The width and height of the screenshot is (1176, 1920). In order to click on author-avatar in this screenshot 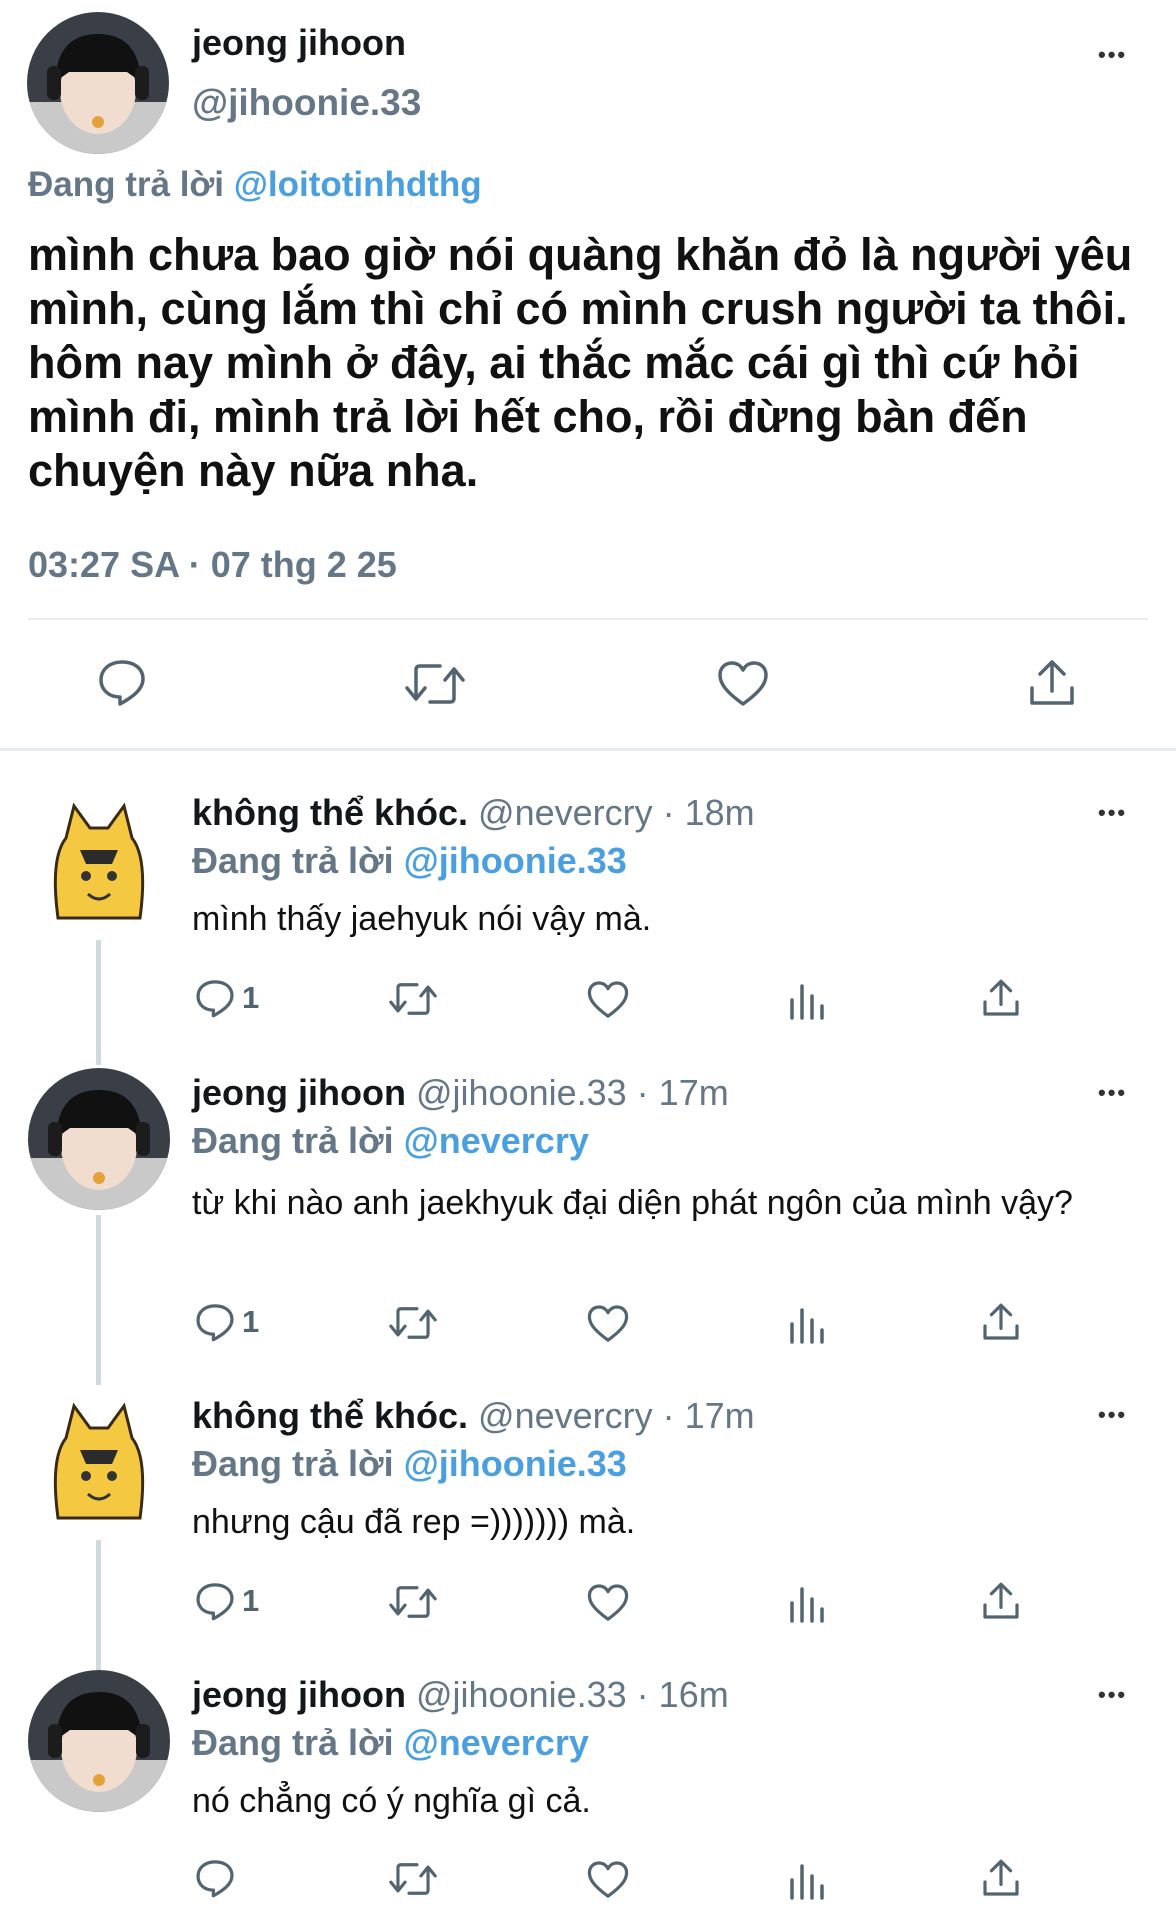, I will do `click(98, 83)`.